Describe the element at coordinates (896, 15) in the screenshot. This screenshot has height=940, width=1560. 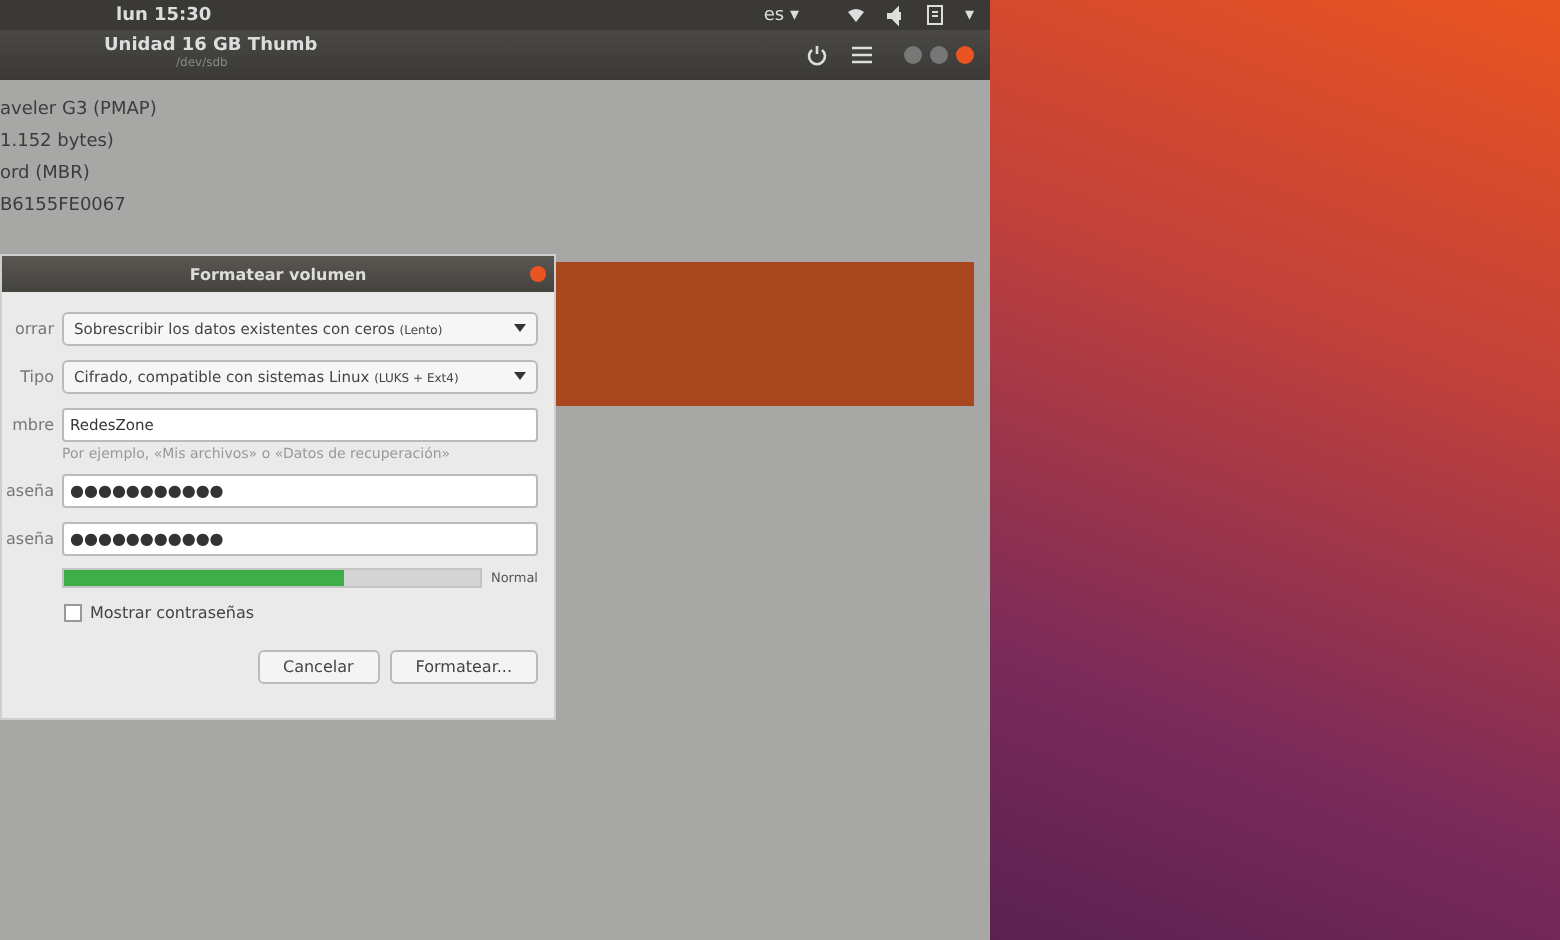
I see `speaker-icon` at that location.